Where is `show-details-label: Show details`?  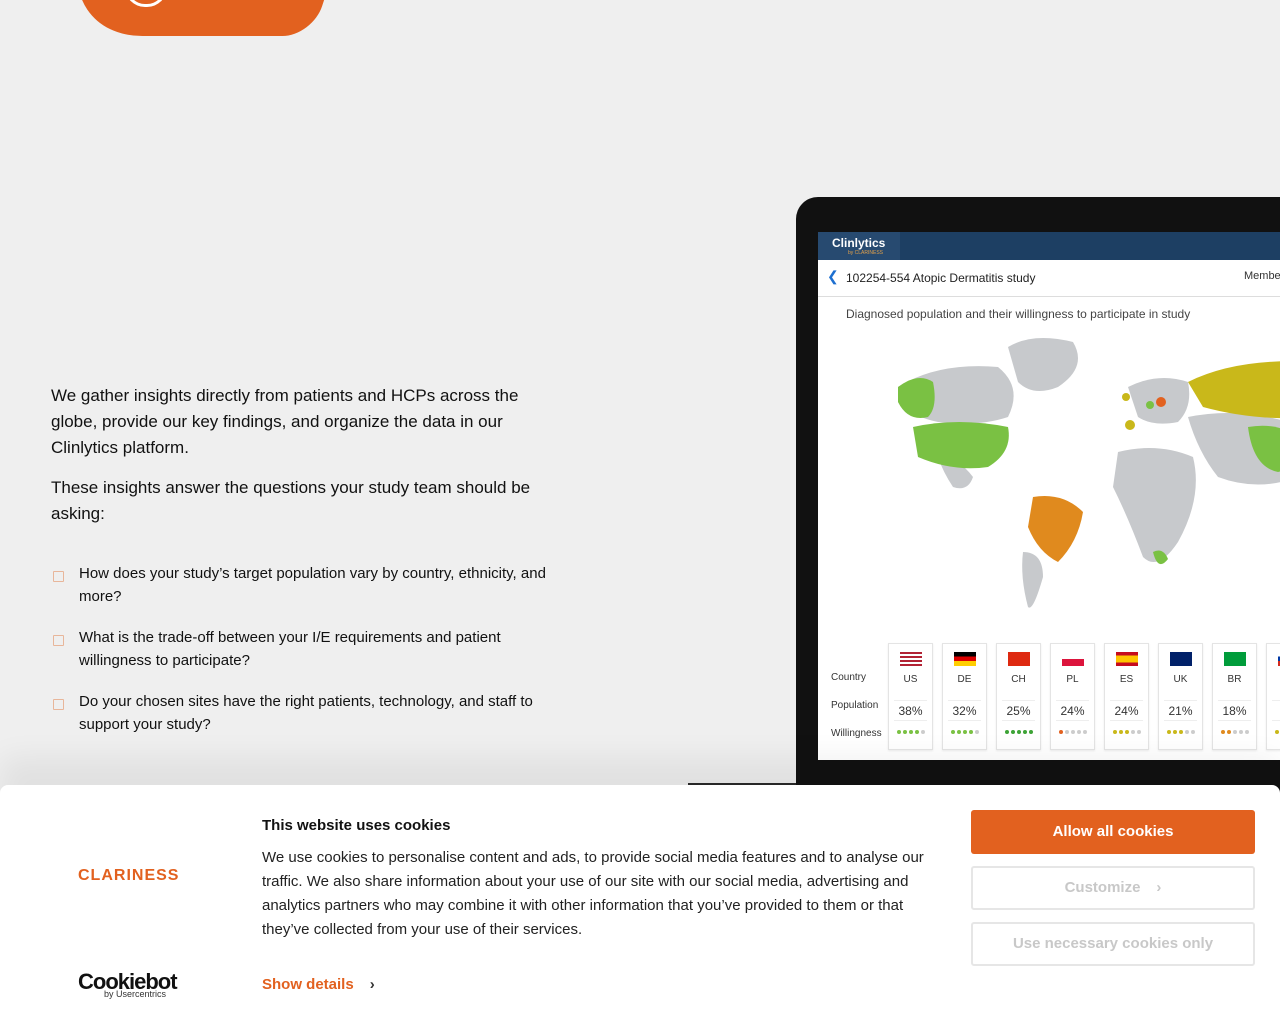 show-details-label: Show details is located at coordinates (308, 984).